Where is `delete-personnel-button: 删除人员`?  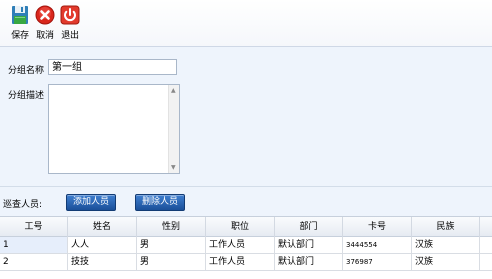 delete-personnel-button: 删除人员 is located at coordinates (160, 202).